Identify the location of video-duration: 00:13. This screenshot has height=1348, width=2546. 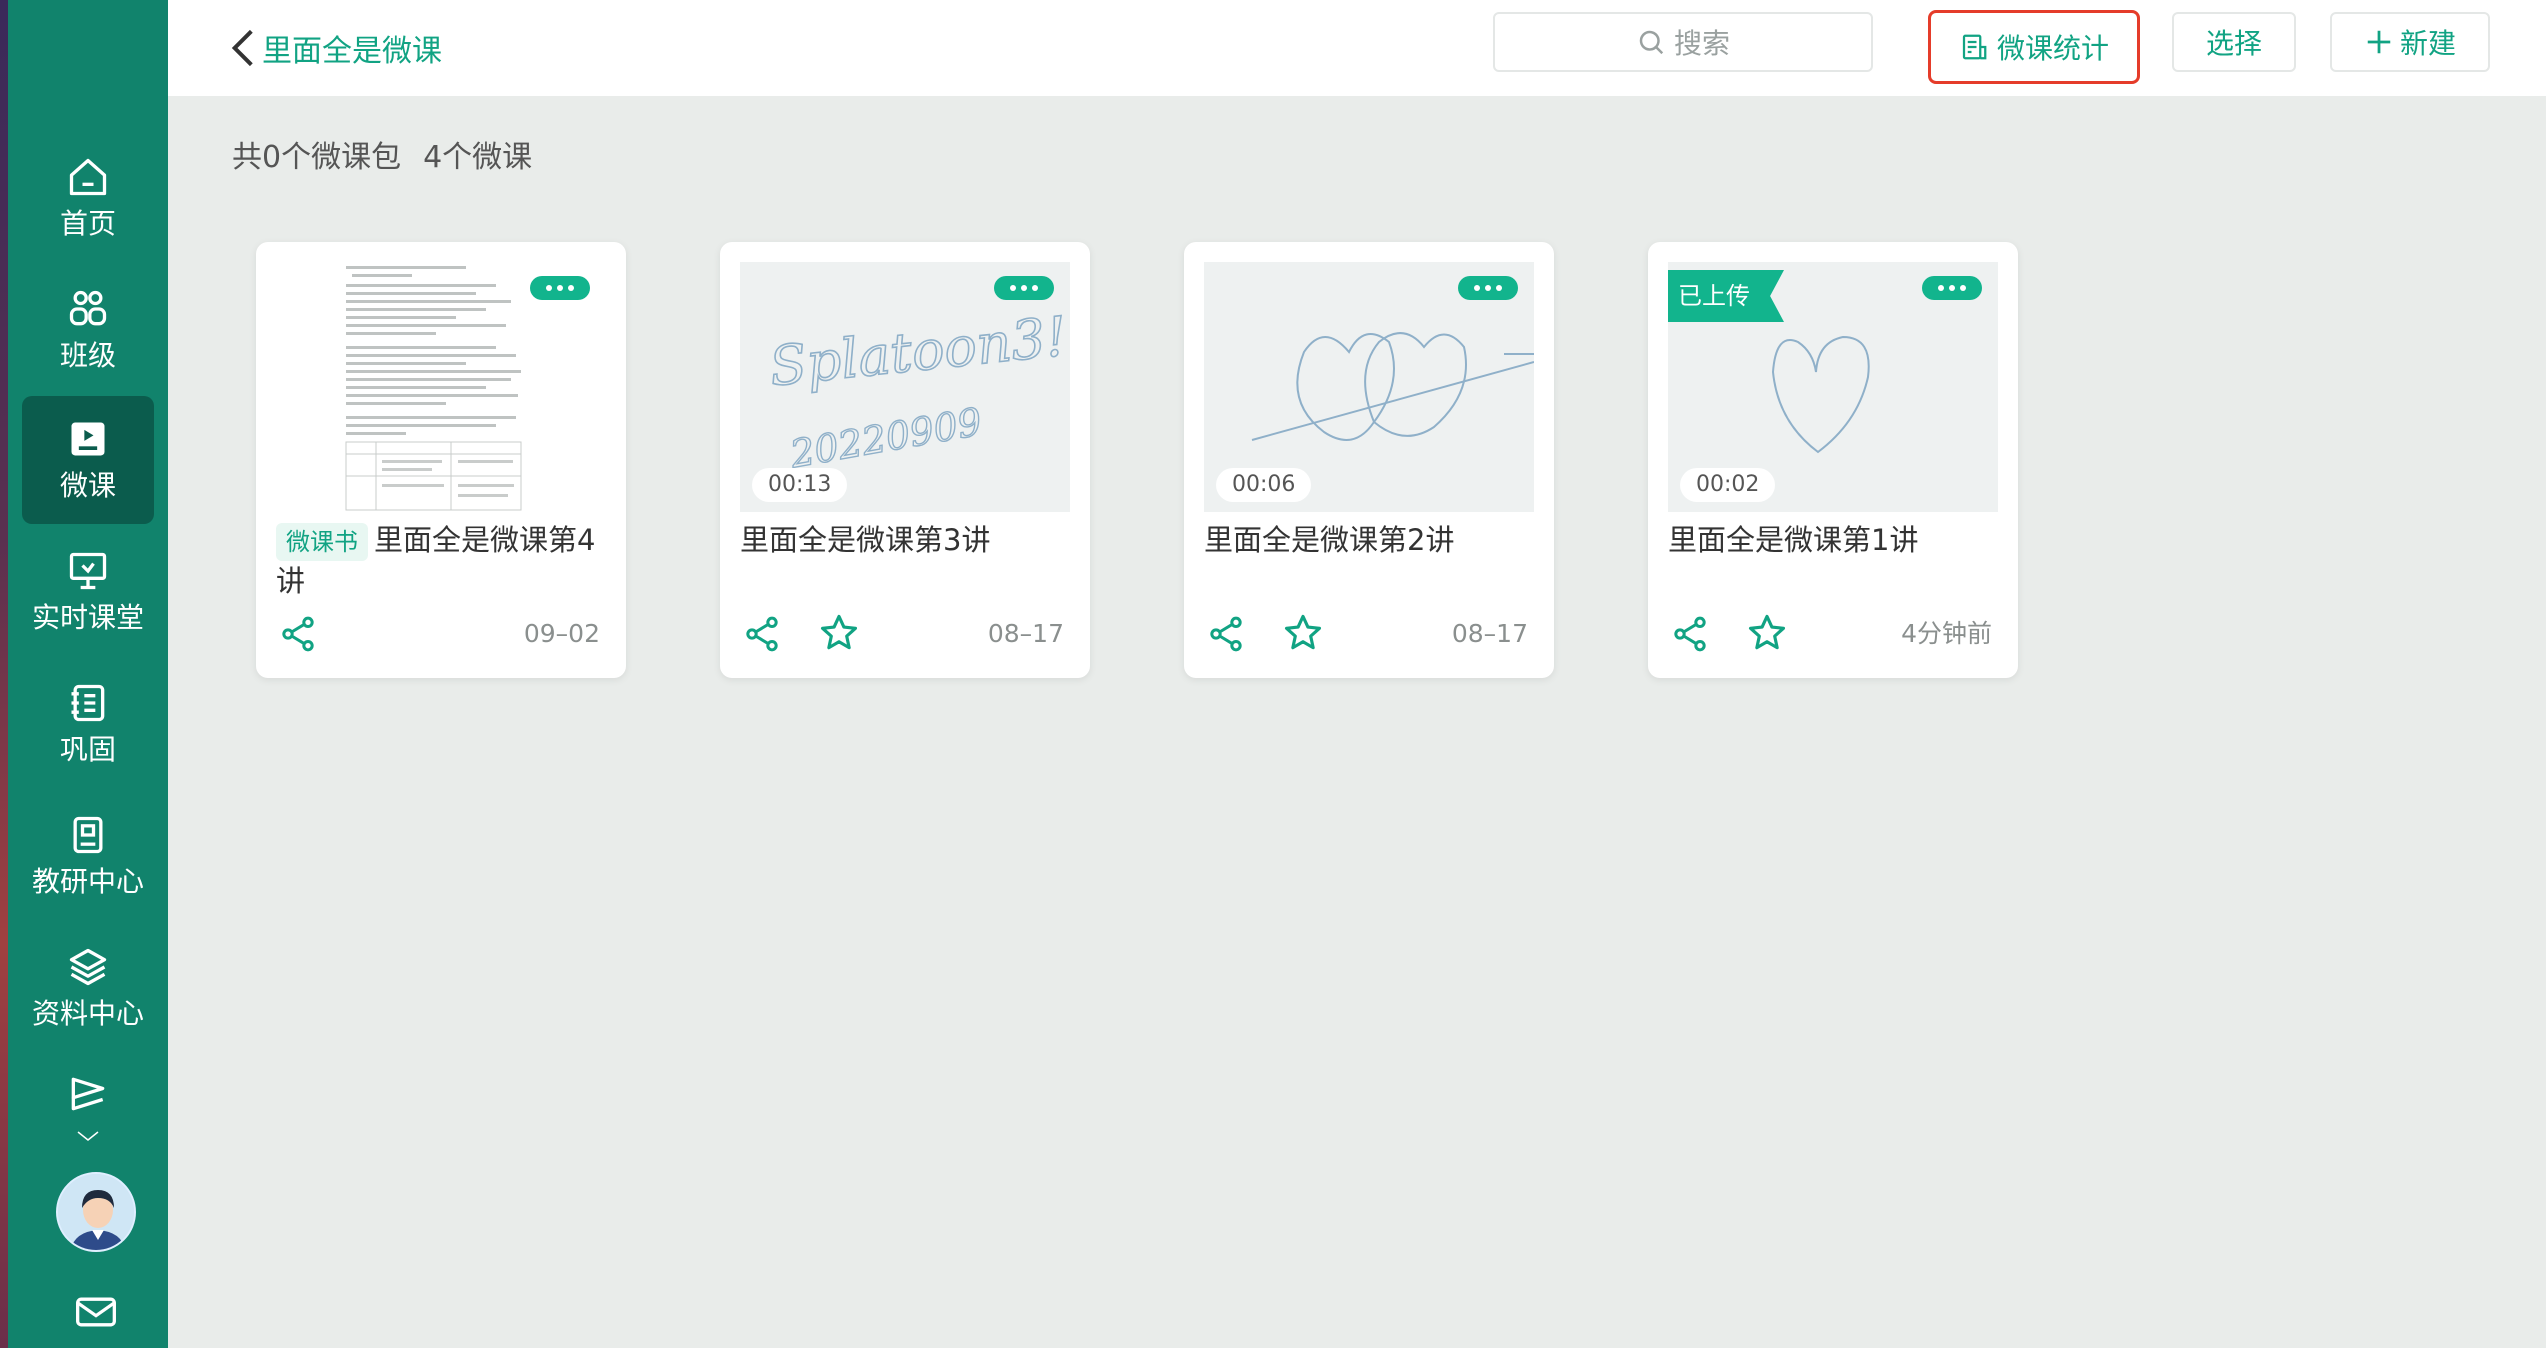
(800, 485).